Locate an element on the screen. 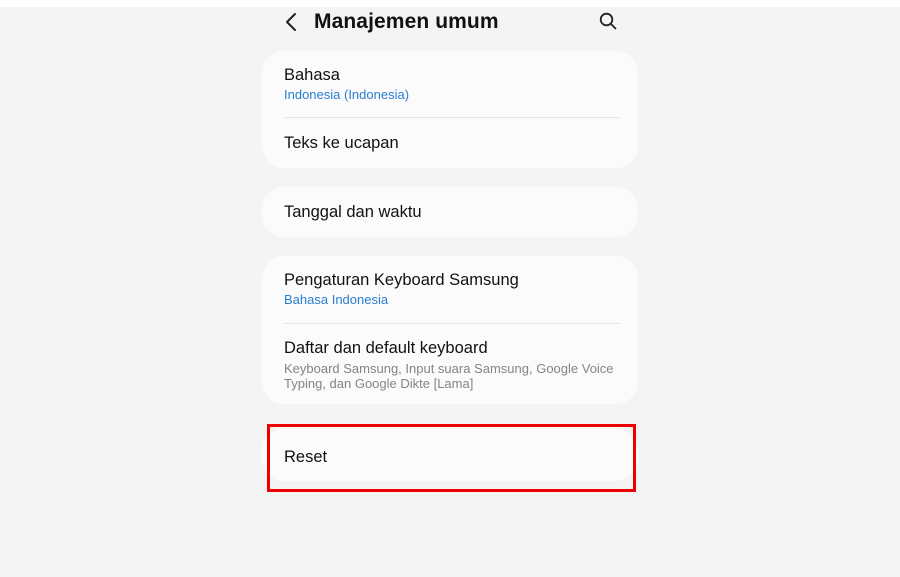 This screenshot has height=577, width=900. setting-item-bahasa: Bahasa Indonesia (Indonesia) is located at coordinates (452, 84).